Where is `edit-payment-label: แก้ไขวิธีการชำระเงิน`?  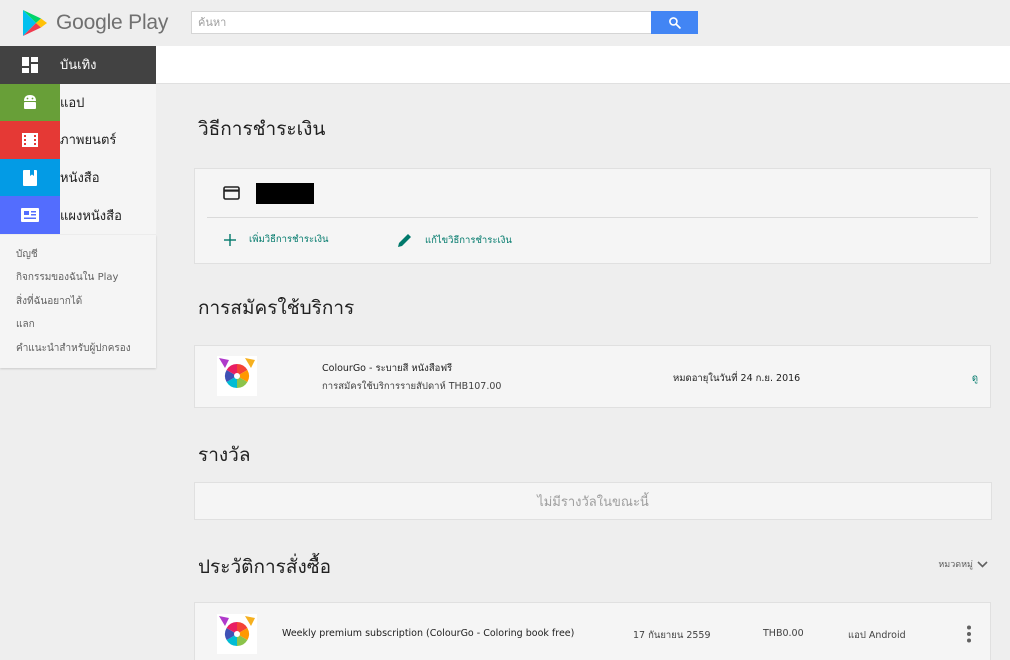 edit-payment-label: แก้ไขวิธีการชำระเงิน is located at coordinates (468, 240).